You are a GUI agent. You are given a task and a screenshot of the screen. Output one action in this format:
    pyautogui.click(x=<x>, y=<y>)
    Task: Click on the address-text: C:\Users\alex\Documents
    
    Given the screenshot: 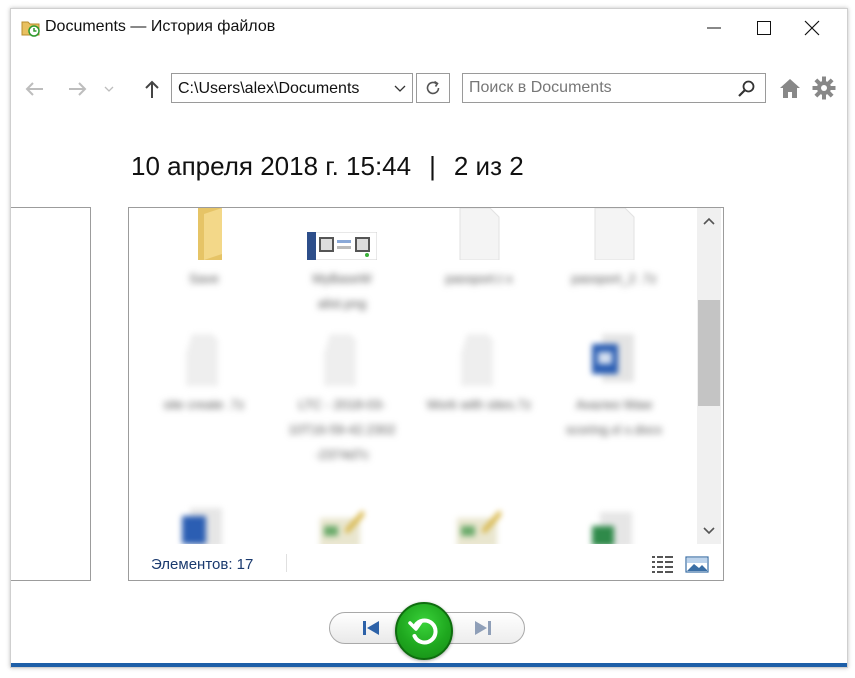 What is the action you would take?
    pyautogui.click(x=269, y=88)
    